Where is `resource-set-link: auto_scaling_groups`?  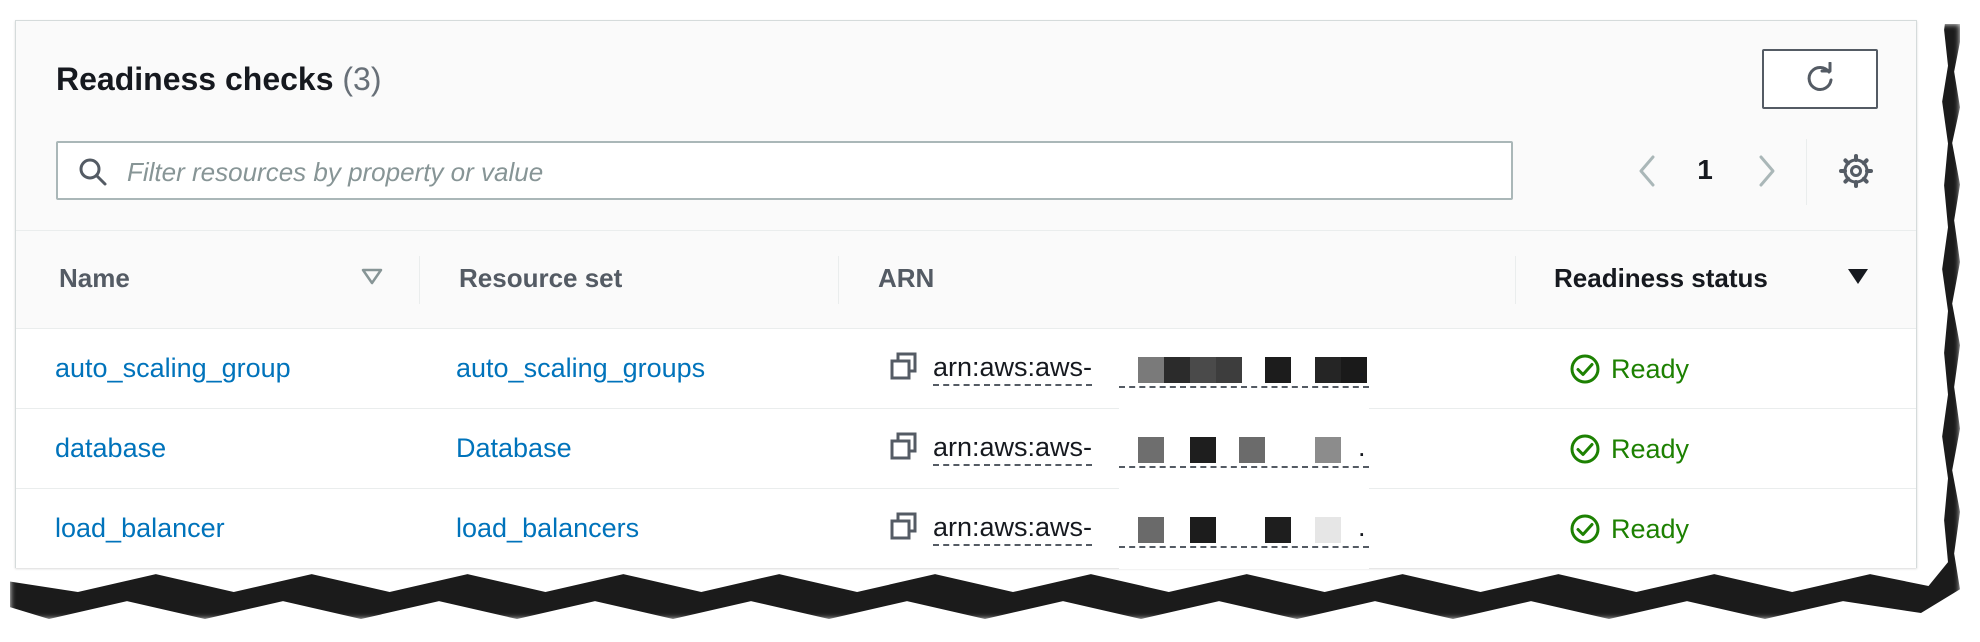
resource-set-link: auto_scaling_groups is located at coordinates (580, 368).